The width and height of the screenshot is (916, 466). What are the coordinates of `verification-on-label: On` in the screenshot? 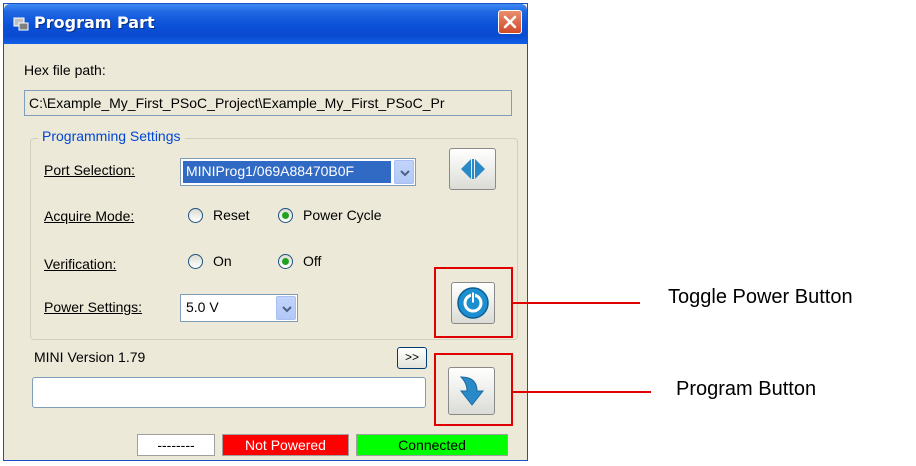 It's located at (222, 261).